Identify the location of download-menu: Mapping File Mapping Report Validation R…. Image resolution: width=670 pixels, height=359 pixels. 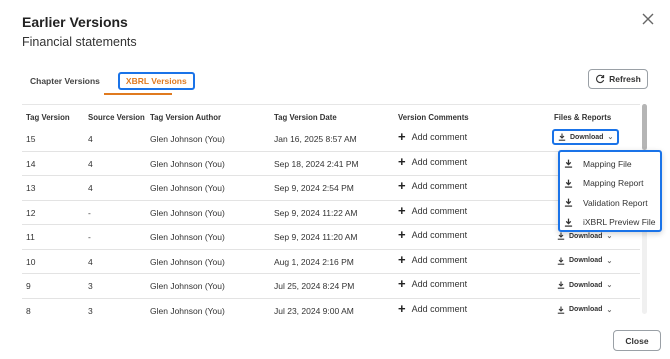
(610, 191).